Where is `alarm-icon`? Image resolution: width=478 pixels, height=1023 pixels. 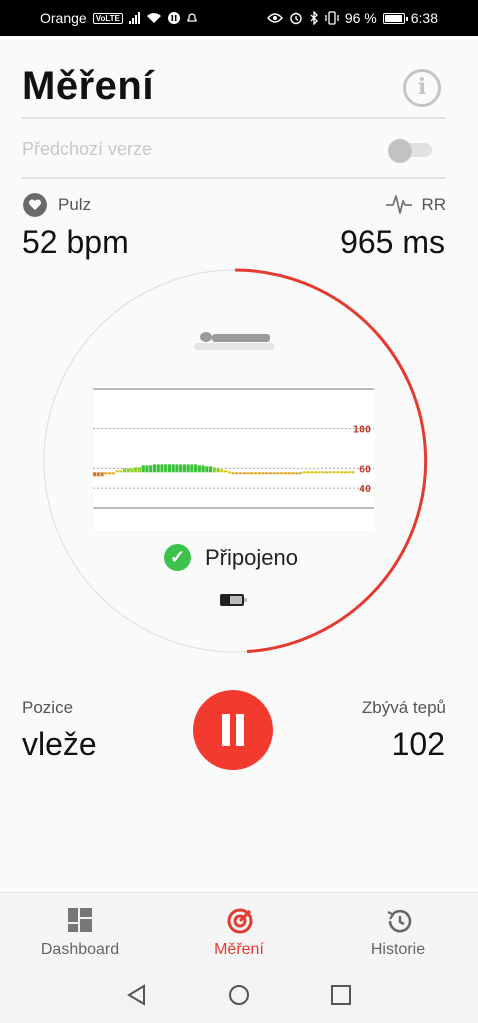 alarm-icon is located at coordinates (296, 18).